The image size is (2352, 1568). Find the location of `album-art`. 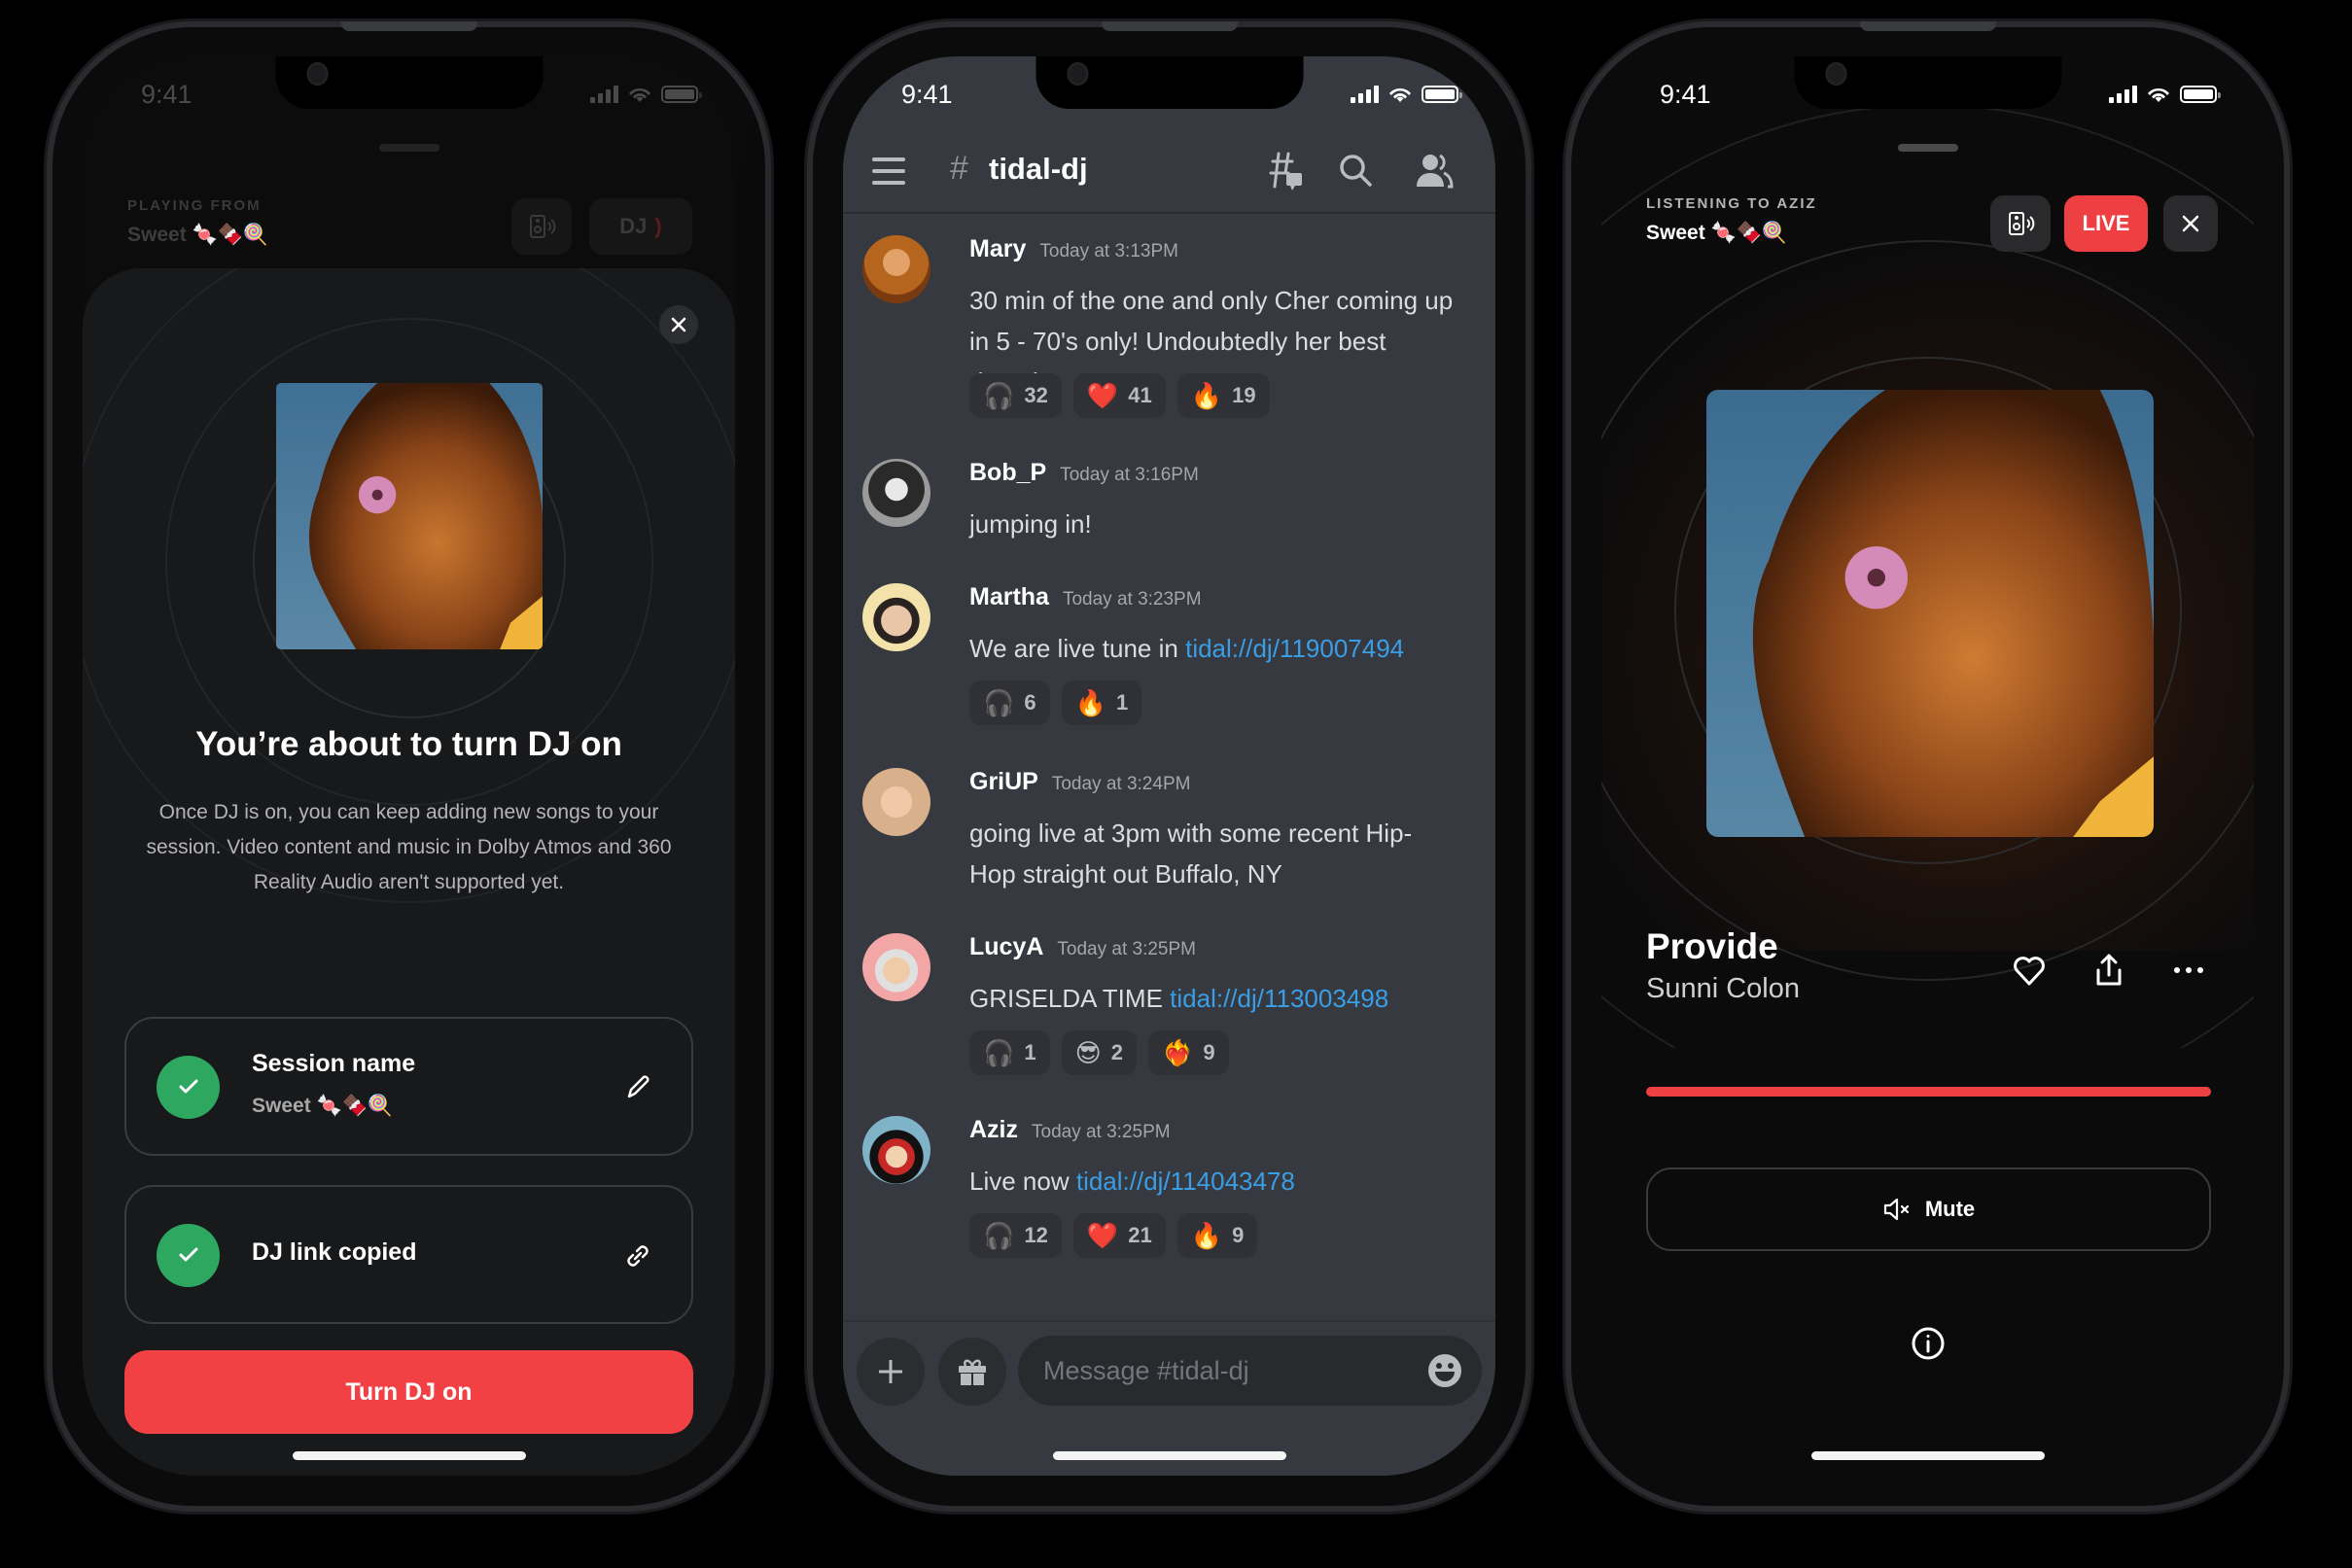

album-art is located at coordinates (1930, 613).